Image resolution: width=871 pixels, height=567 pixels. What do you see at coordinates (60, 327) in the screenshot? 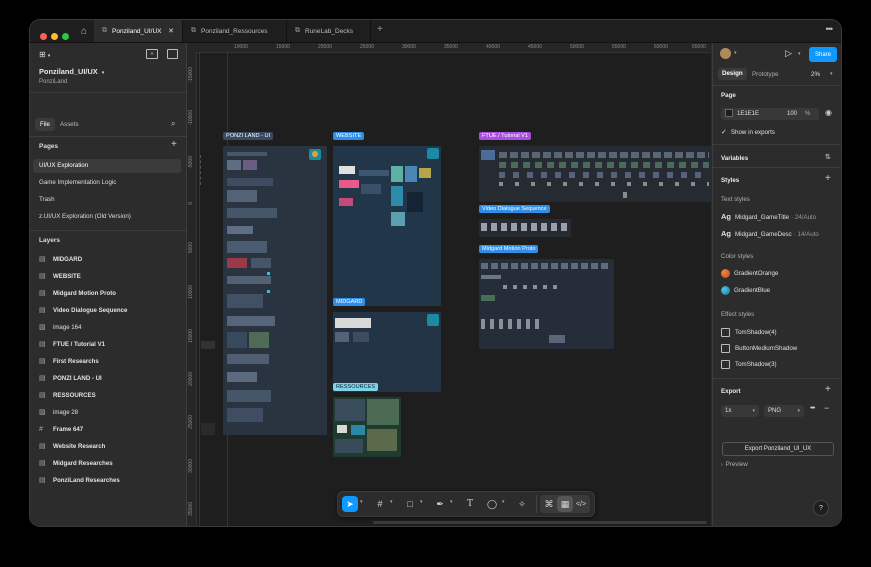
I see `layer-item: ▨ image 164` at bounding box center [60, 327].